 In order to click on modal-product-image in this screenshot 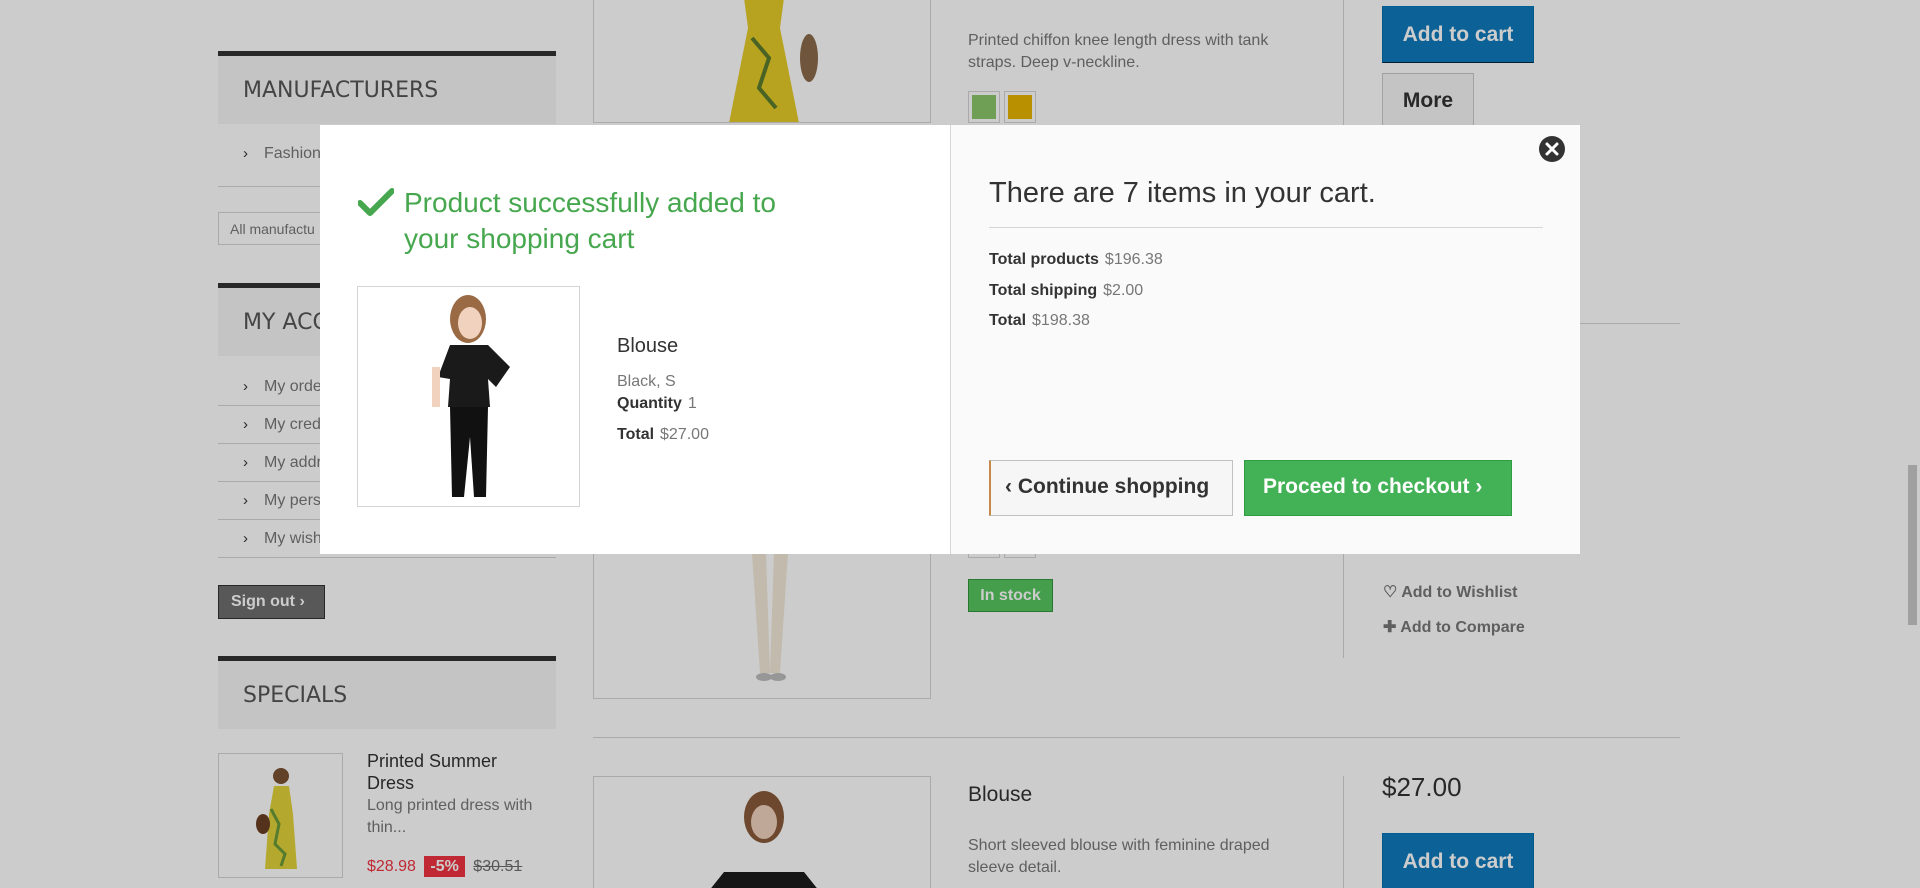, I will do `click(468, 396)`.